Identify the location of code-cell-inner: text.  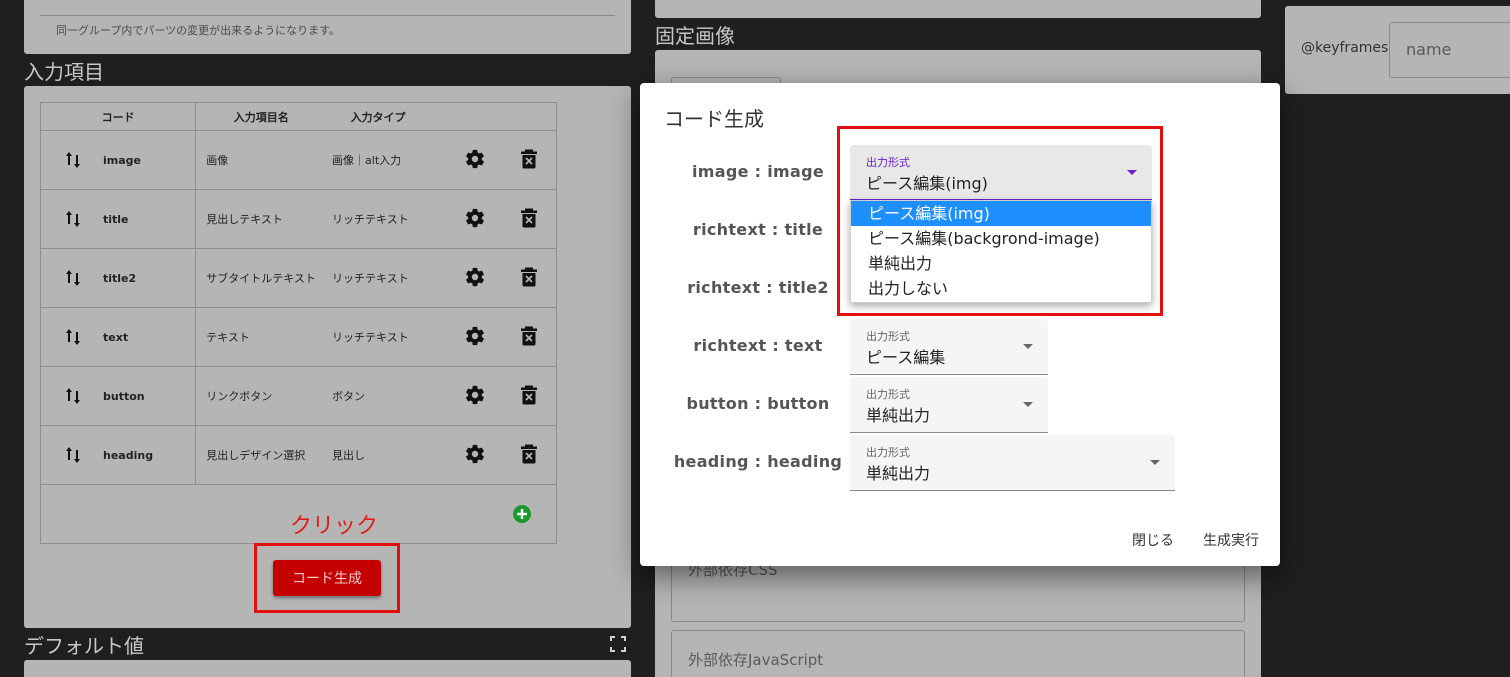
(118, 337).